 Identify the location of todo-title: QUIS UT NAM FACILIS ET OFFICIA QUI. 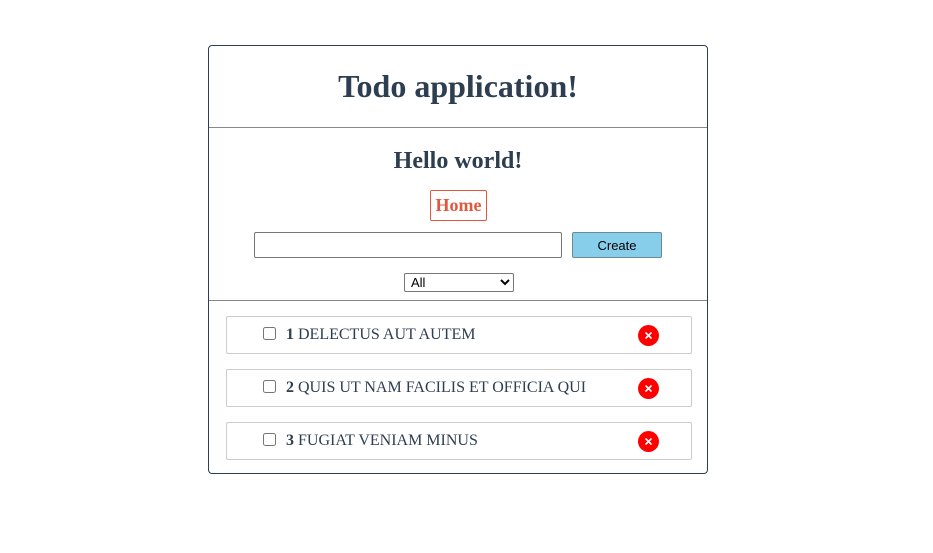
(442, 387).